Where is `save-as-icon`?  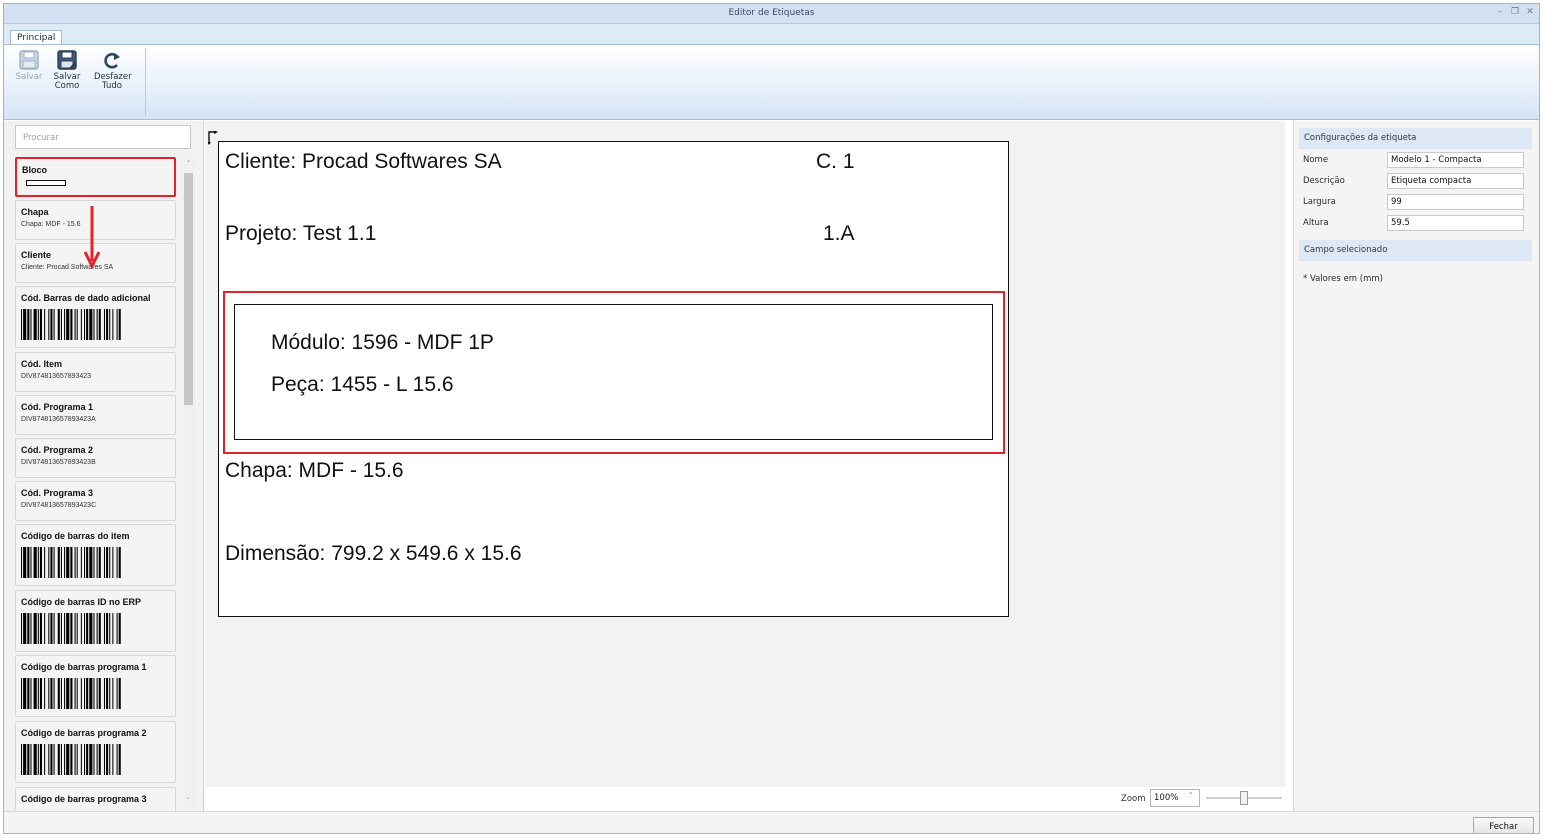 save-as-icon is located at coordinates (67, 60).